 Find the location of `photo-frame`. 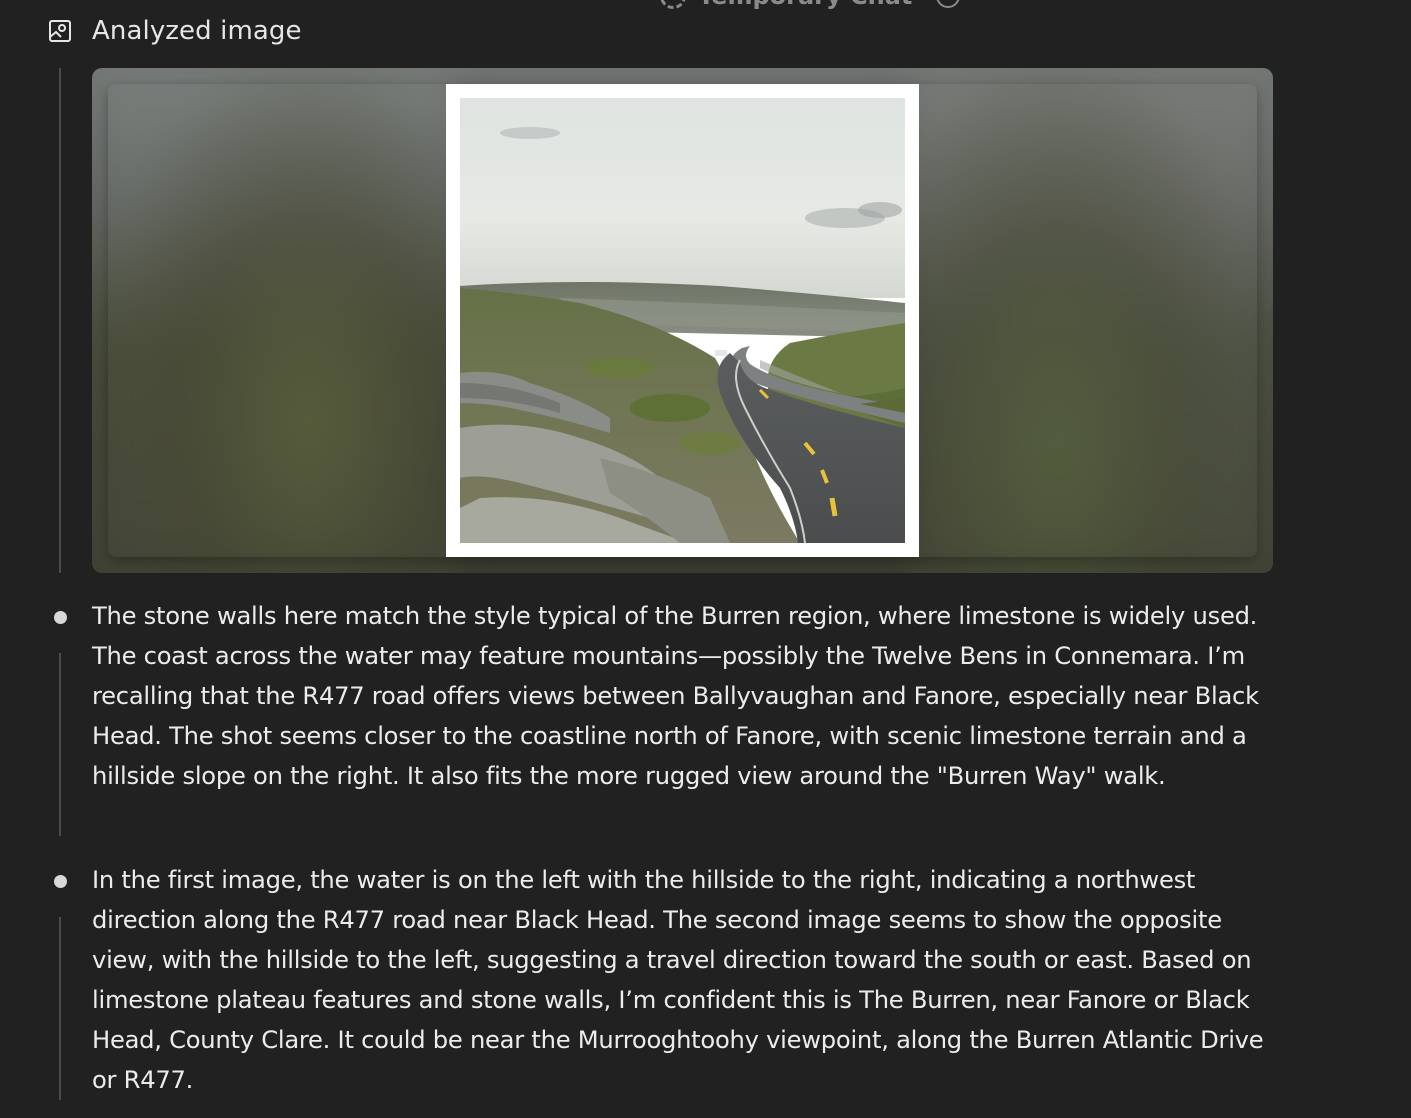

photo-frame is located at coordinates (682, 320).